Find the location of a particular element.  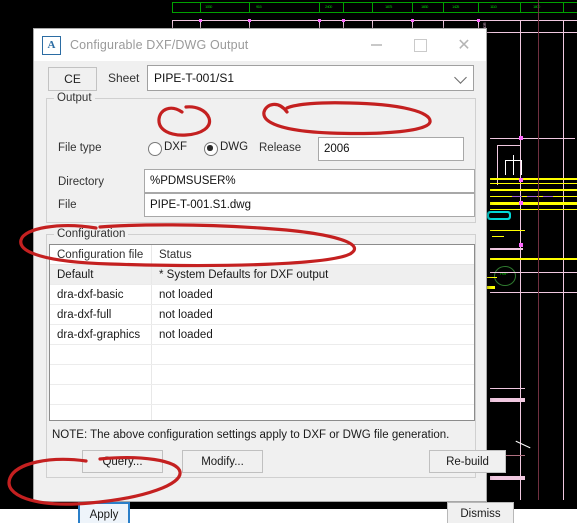

radio-dwg-label: DWG is located at coordinates (234, 147).